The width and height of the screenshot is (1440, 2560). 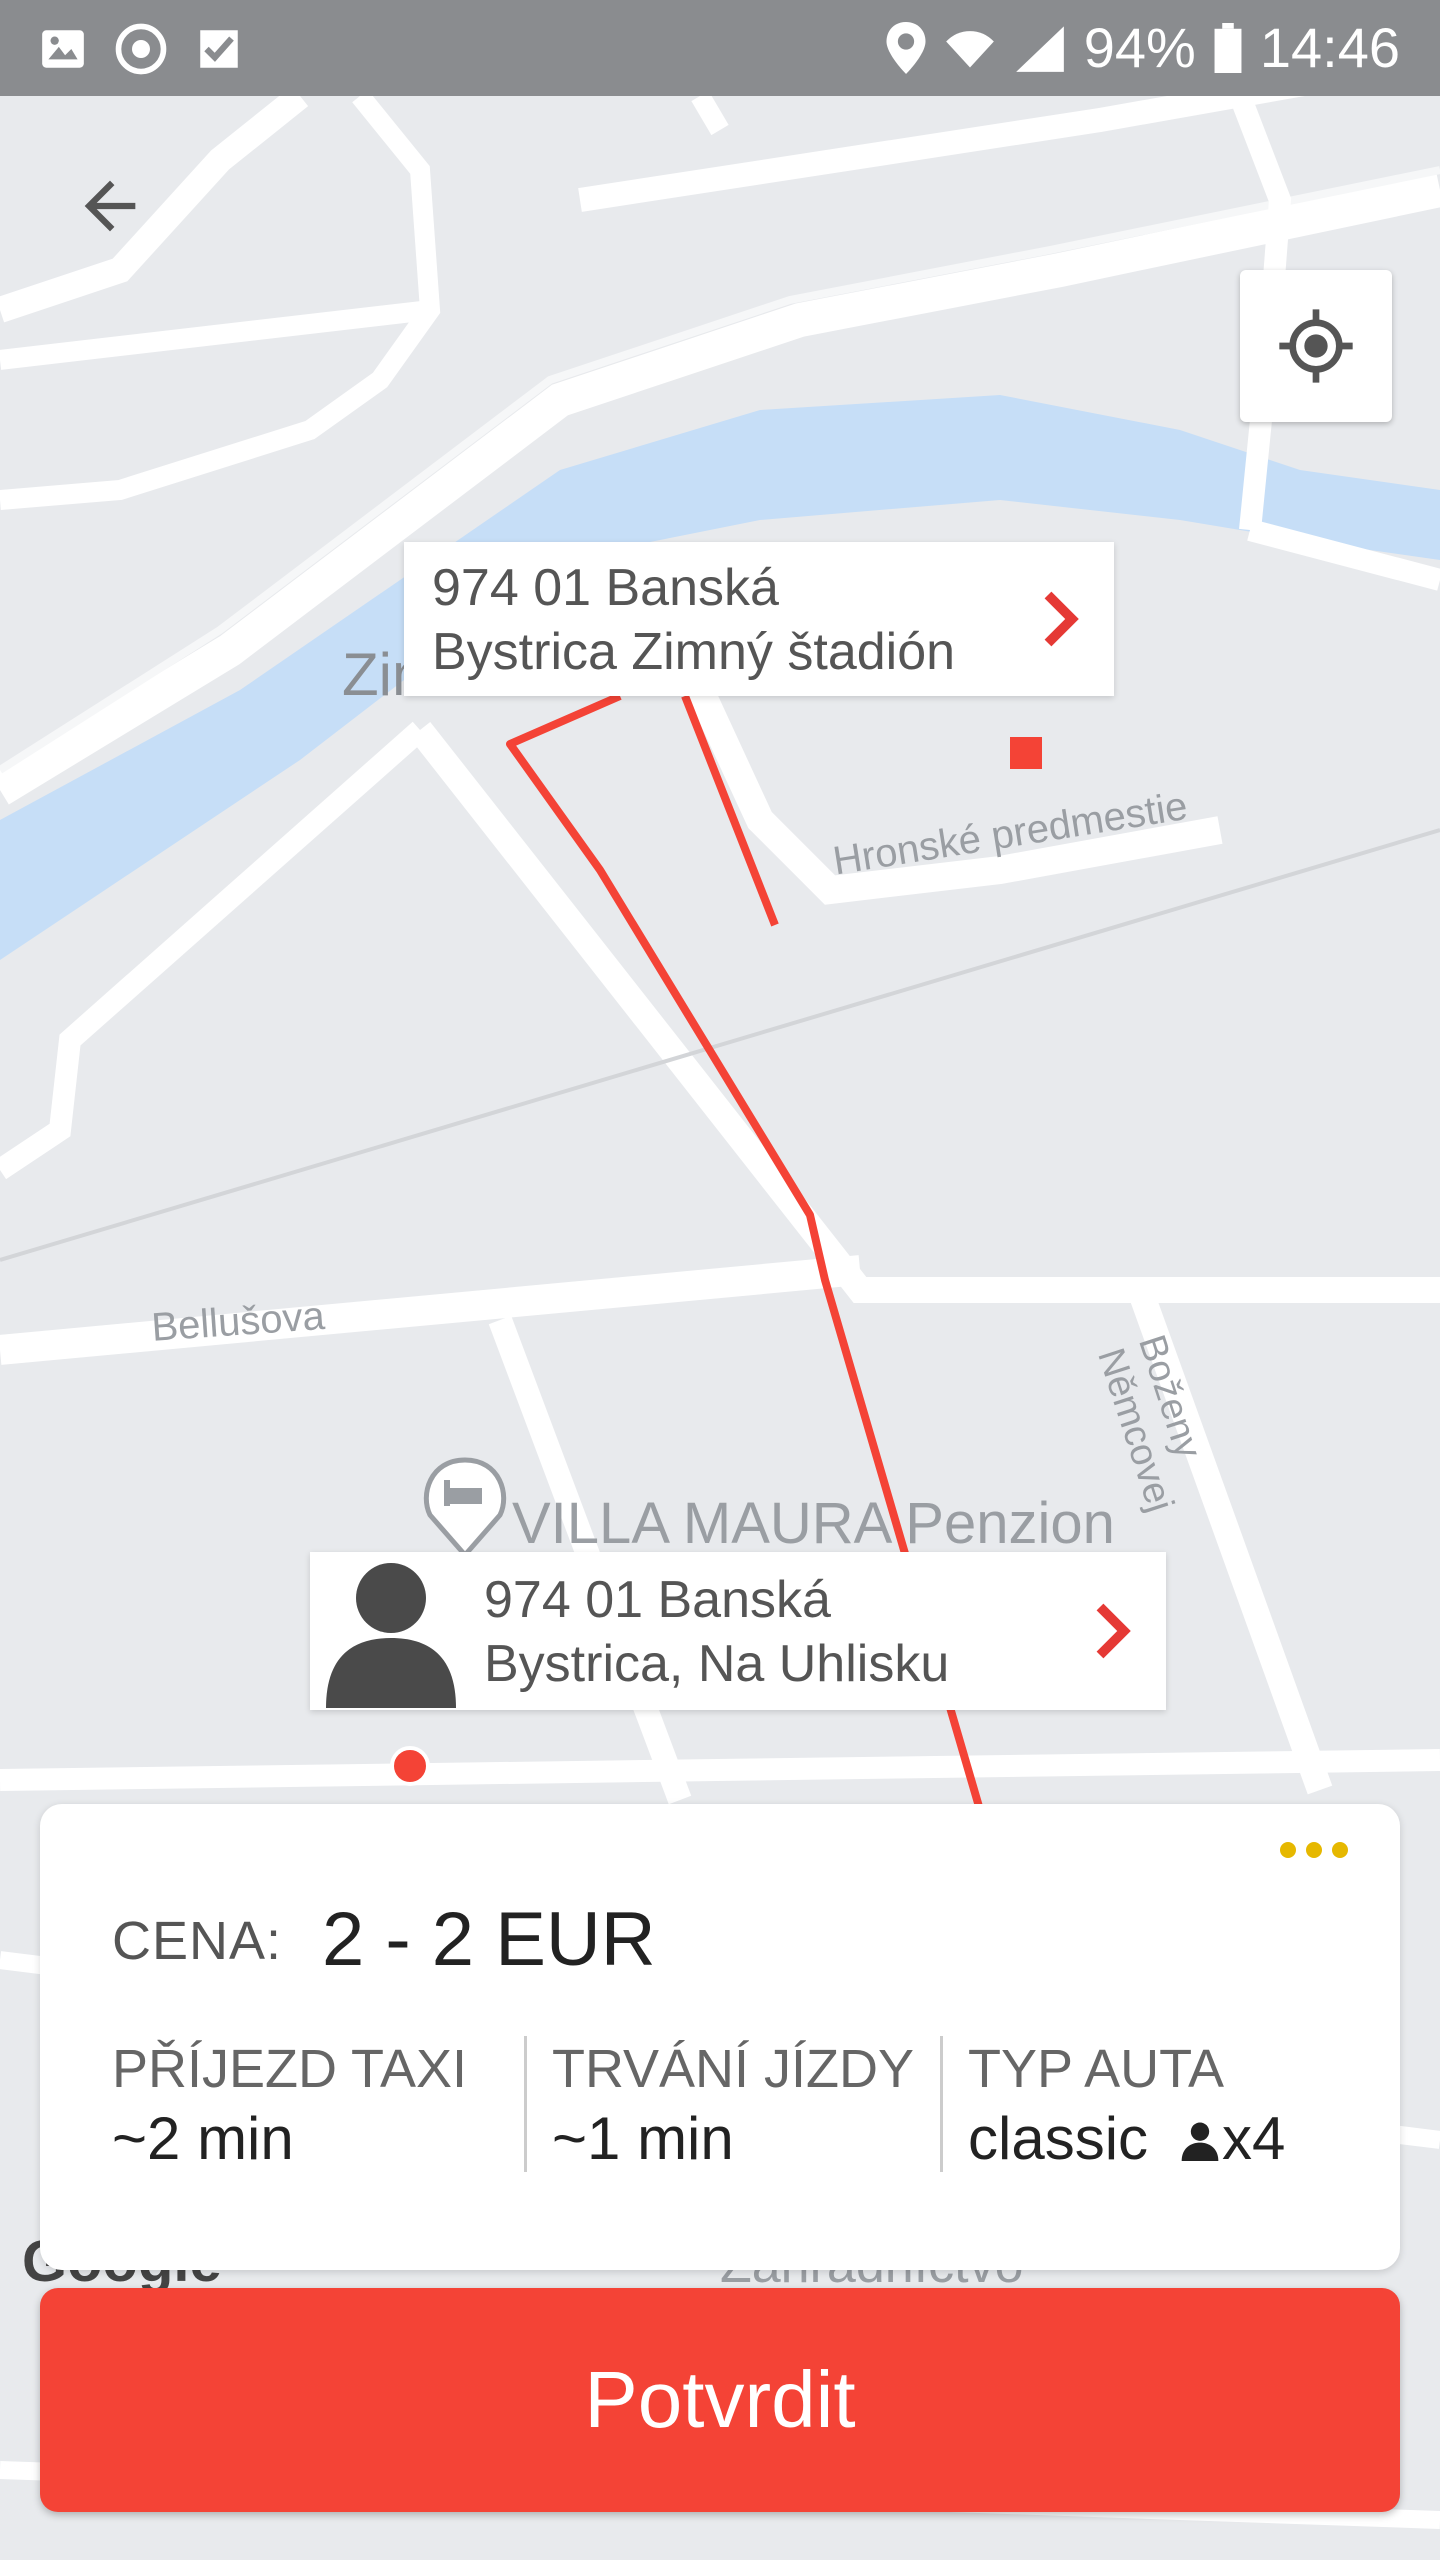 I want to click on arrival-value: ~2 min, so click(x=203, y=2138).